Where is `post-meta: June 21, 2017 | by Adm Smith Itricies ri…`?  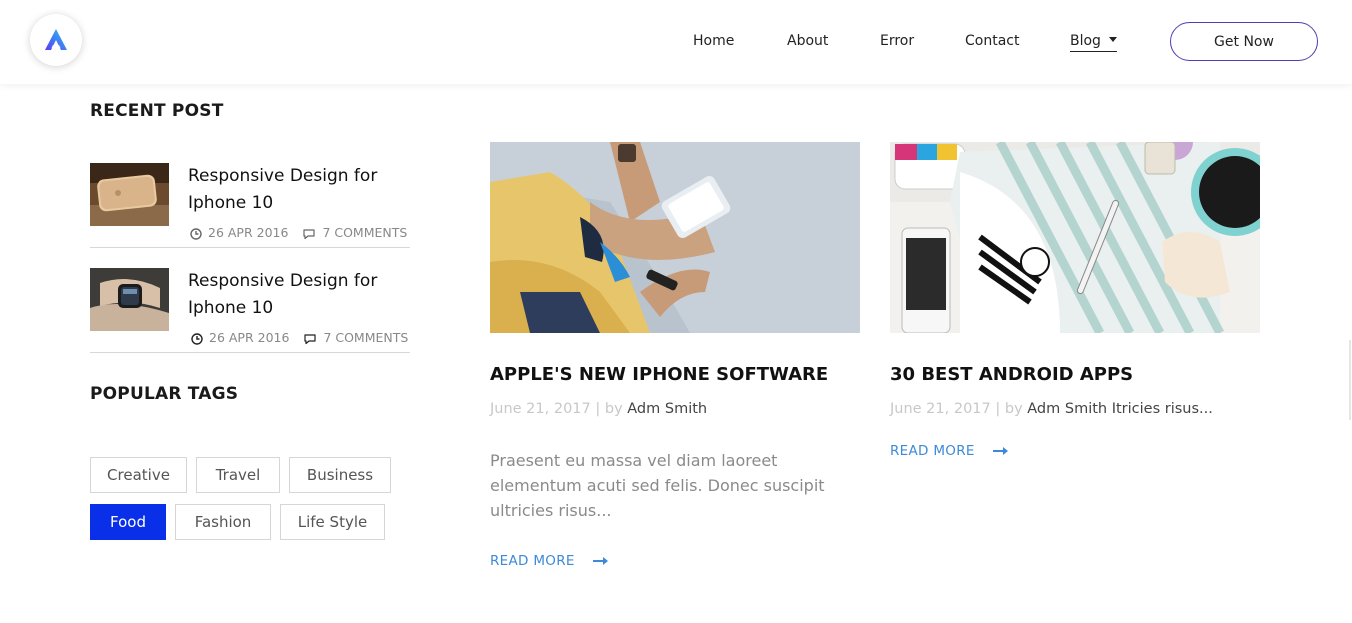
post-meta: June 21, 2017 | by Adm Smith Itricies ri… is located at coordinates (1051, 409).